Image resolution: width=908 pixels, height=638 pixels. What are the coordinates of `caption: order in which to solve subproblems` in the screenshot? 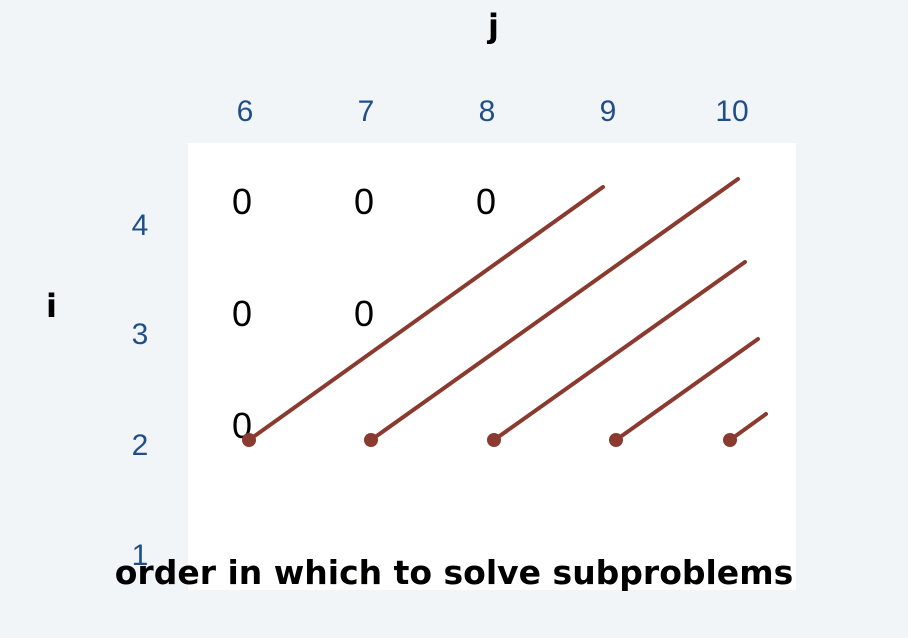 It's located at (454, 572).